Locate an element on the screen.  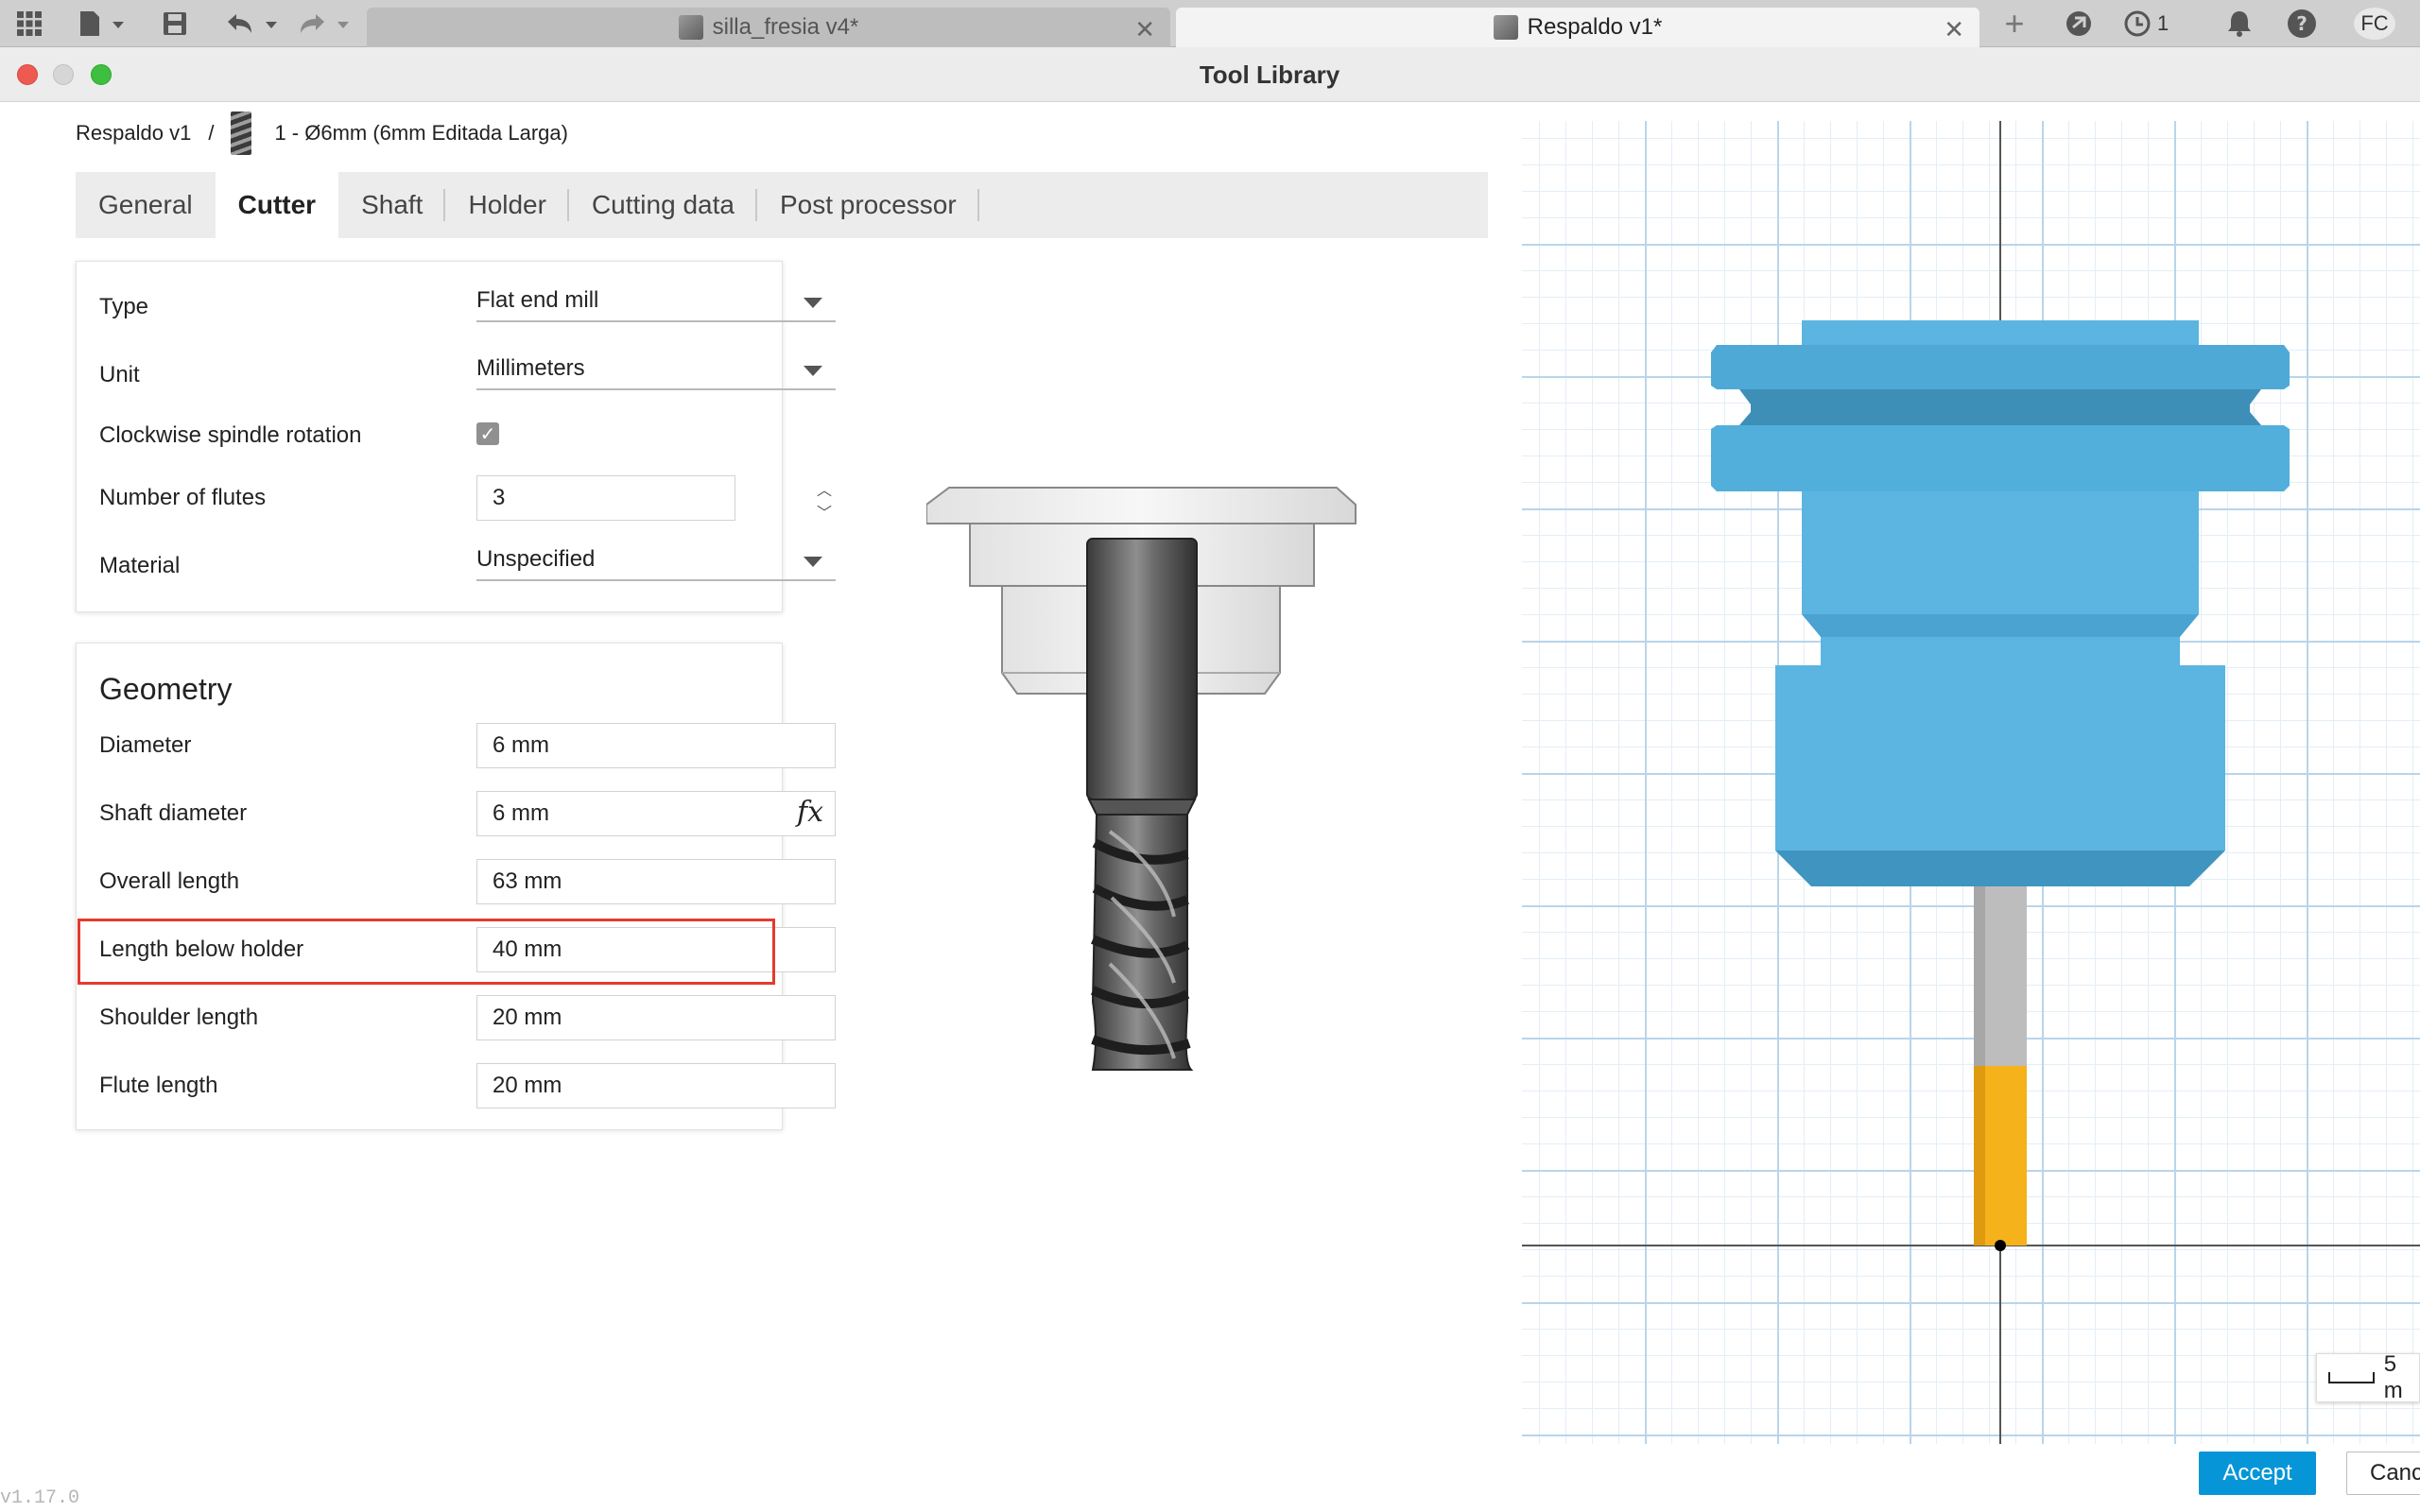
tool-preview is located at coordinates (1141, 779).